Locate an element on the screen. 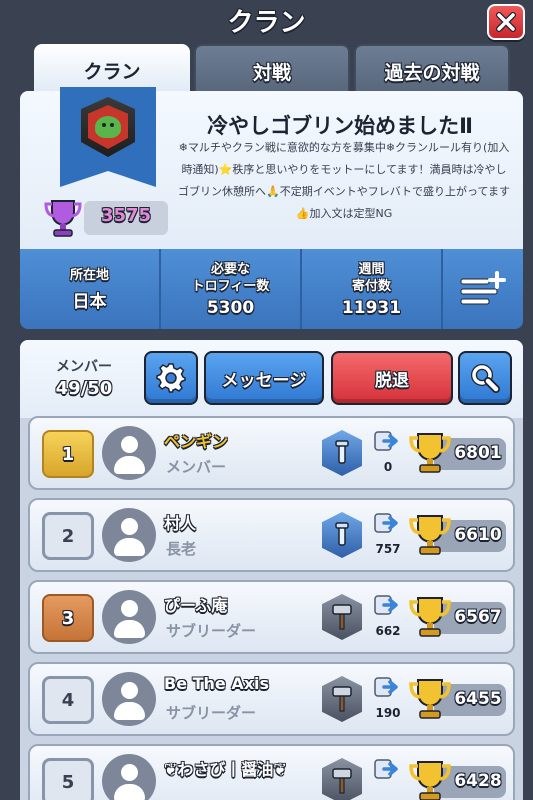 The width and height of the screenshot is (533, 800). search-icon is located at coordinates (485, 378).